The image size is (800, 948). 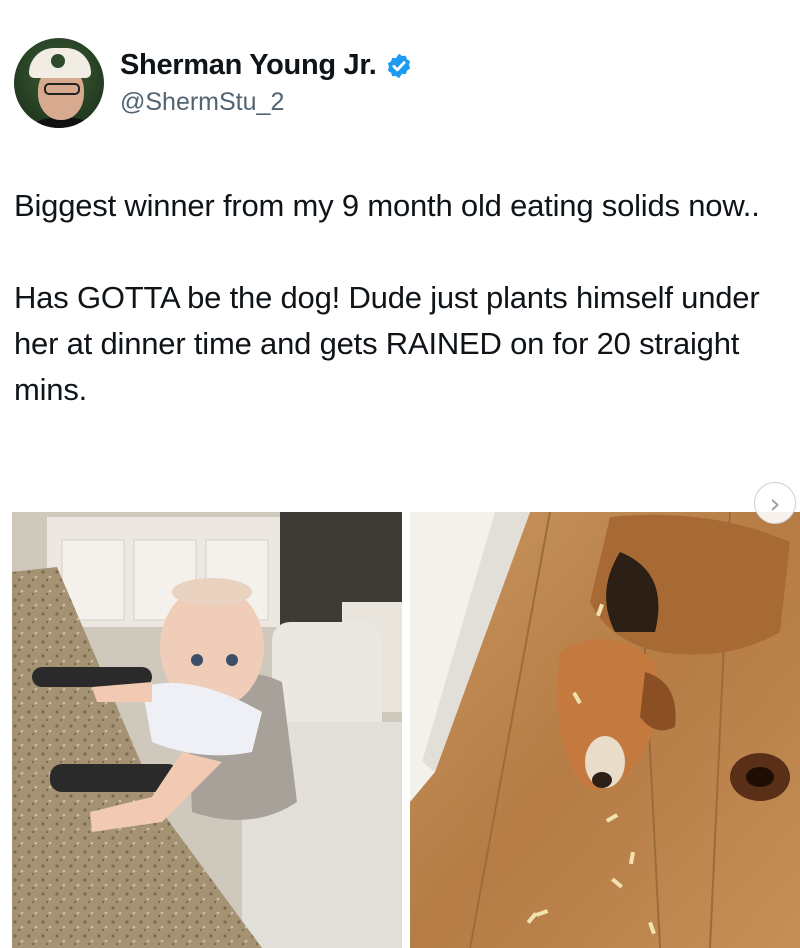 I want to click on verified-badge-icon, so click(x=398, y=65).